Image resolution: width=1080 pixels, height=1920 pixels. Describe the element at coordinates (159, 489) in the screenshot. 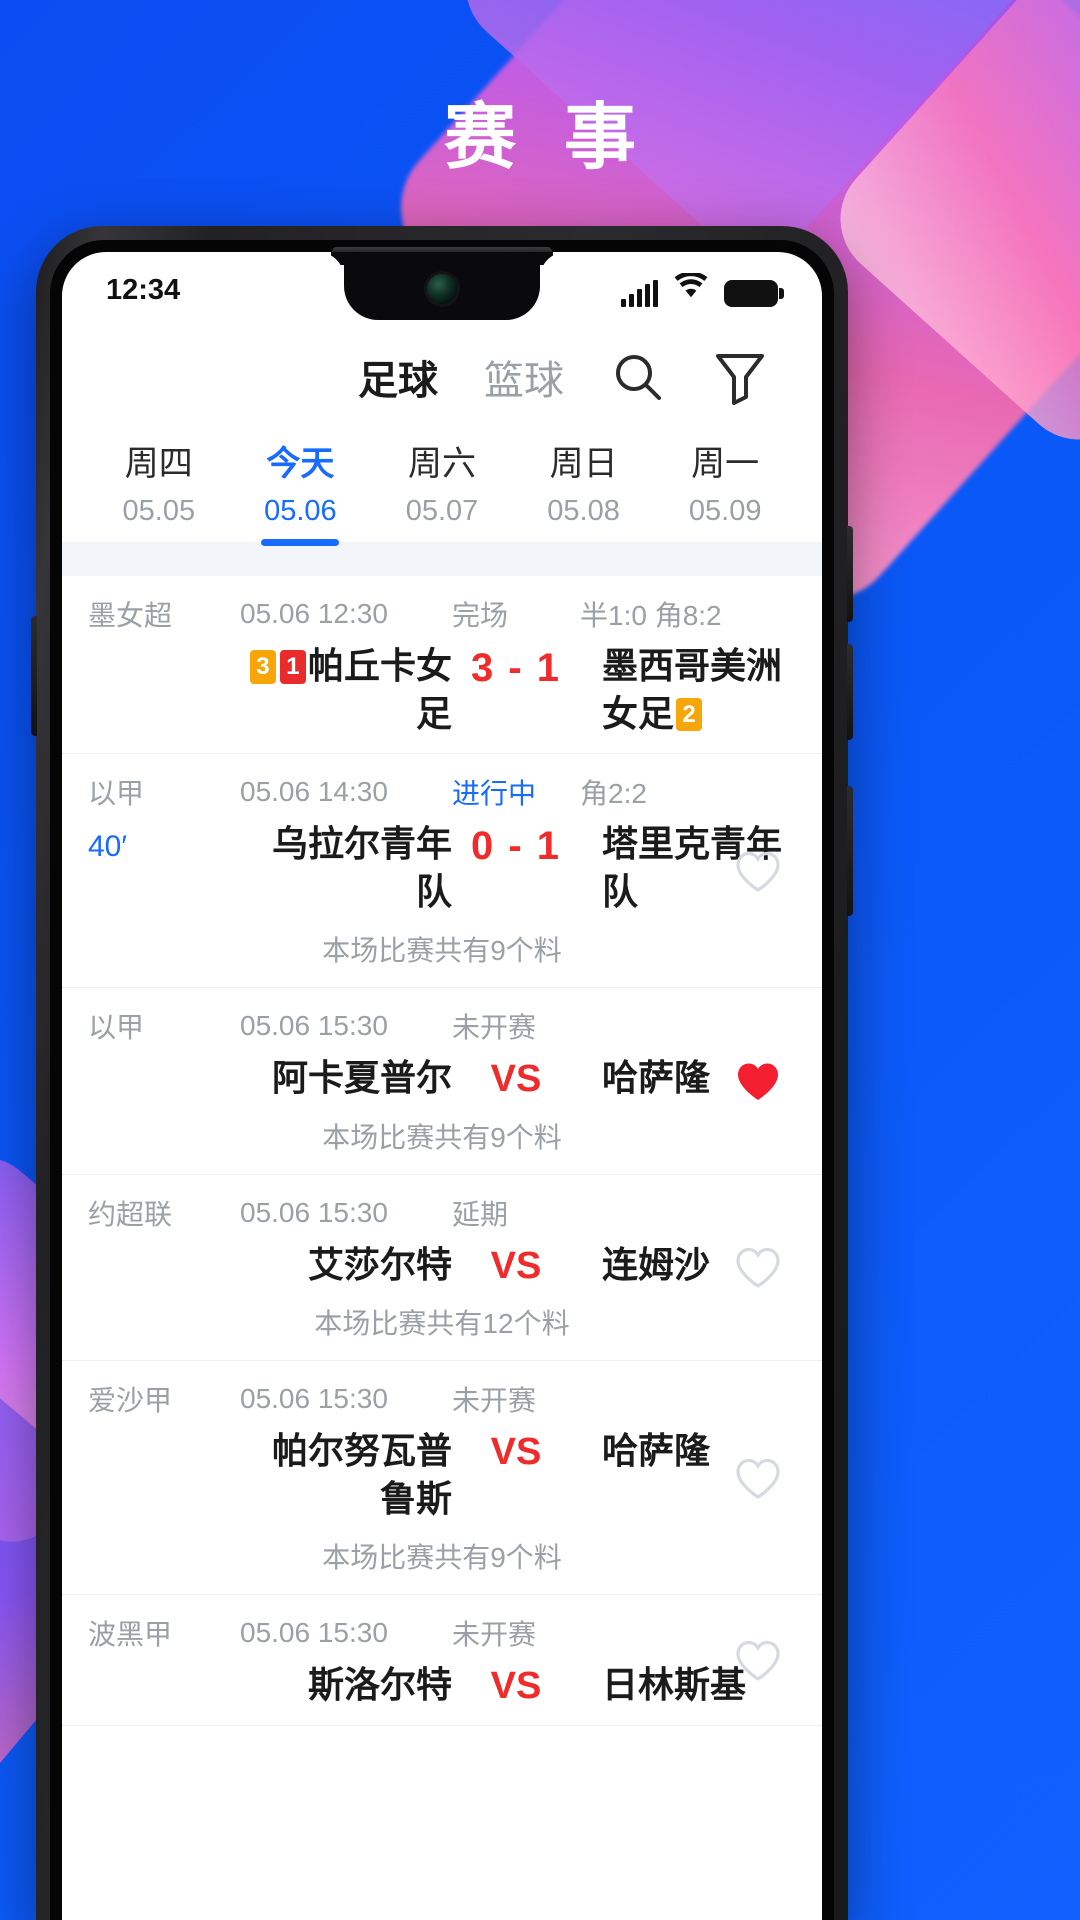

I see `date-item-0: 周四 05.05` at that location.